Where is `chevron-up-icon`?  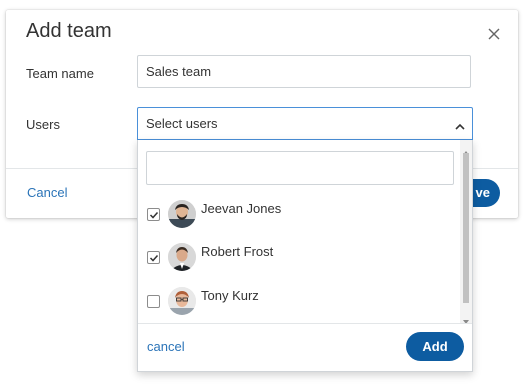 chevron-up-icon is located at coordinates (460, 124).